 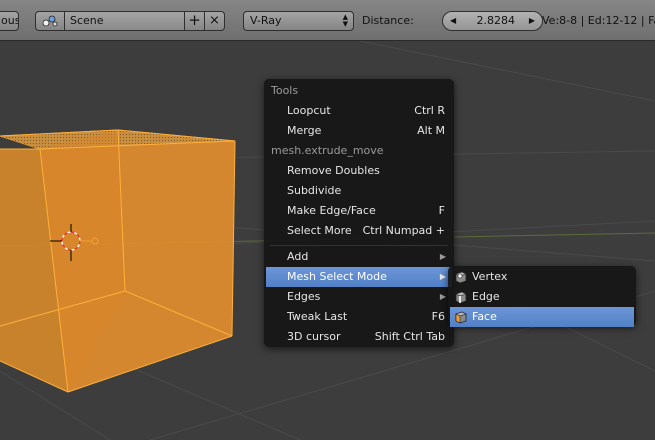 What do you see at coordinates (304, 296) in the screenshot?
I see `menu-item-label: Edges` at bounding box center [304, 296].